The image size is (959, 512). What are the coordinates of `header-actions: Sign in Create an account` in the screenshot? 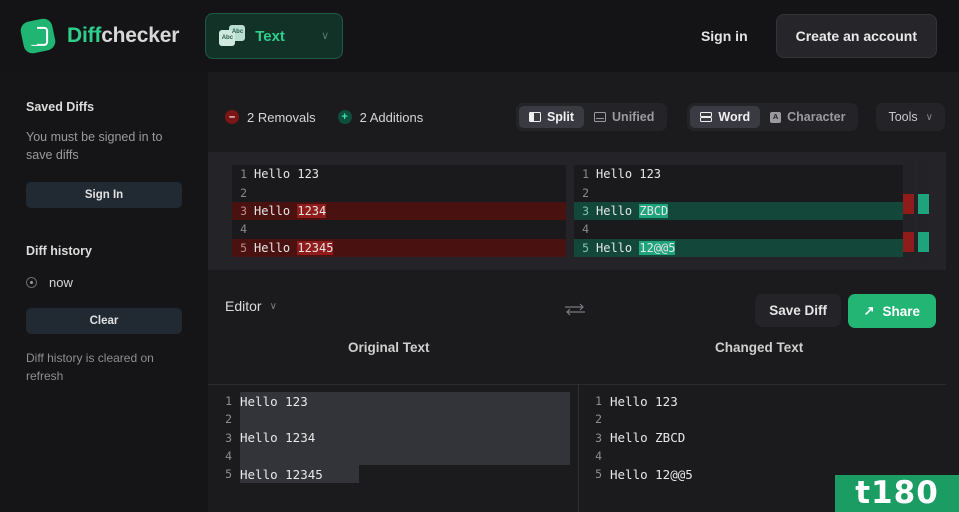 It's located at (824, 36).